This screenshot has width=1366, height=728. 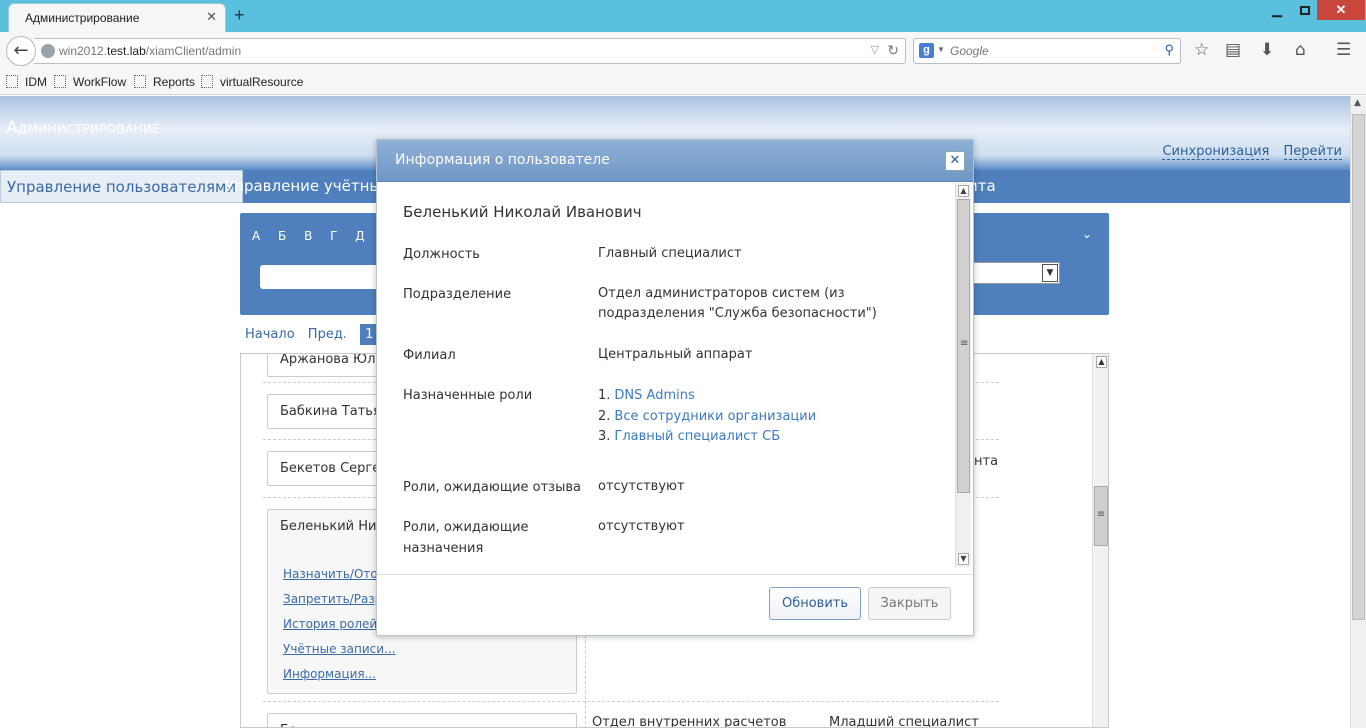 What do you see at coordinates (963, 559) in the screenshot?
I see `scroll-down-icon: ▼` at bounding box center [963, 559].